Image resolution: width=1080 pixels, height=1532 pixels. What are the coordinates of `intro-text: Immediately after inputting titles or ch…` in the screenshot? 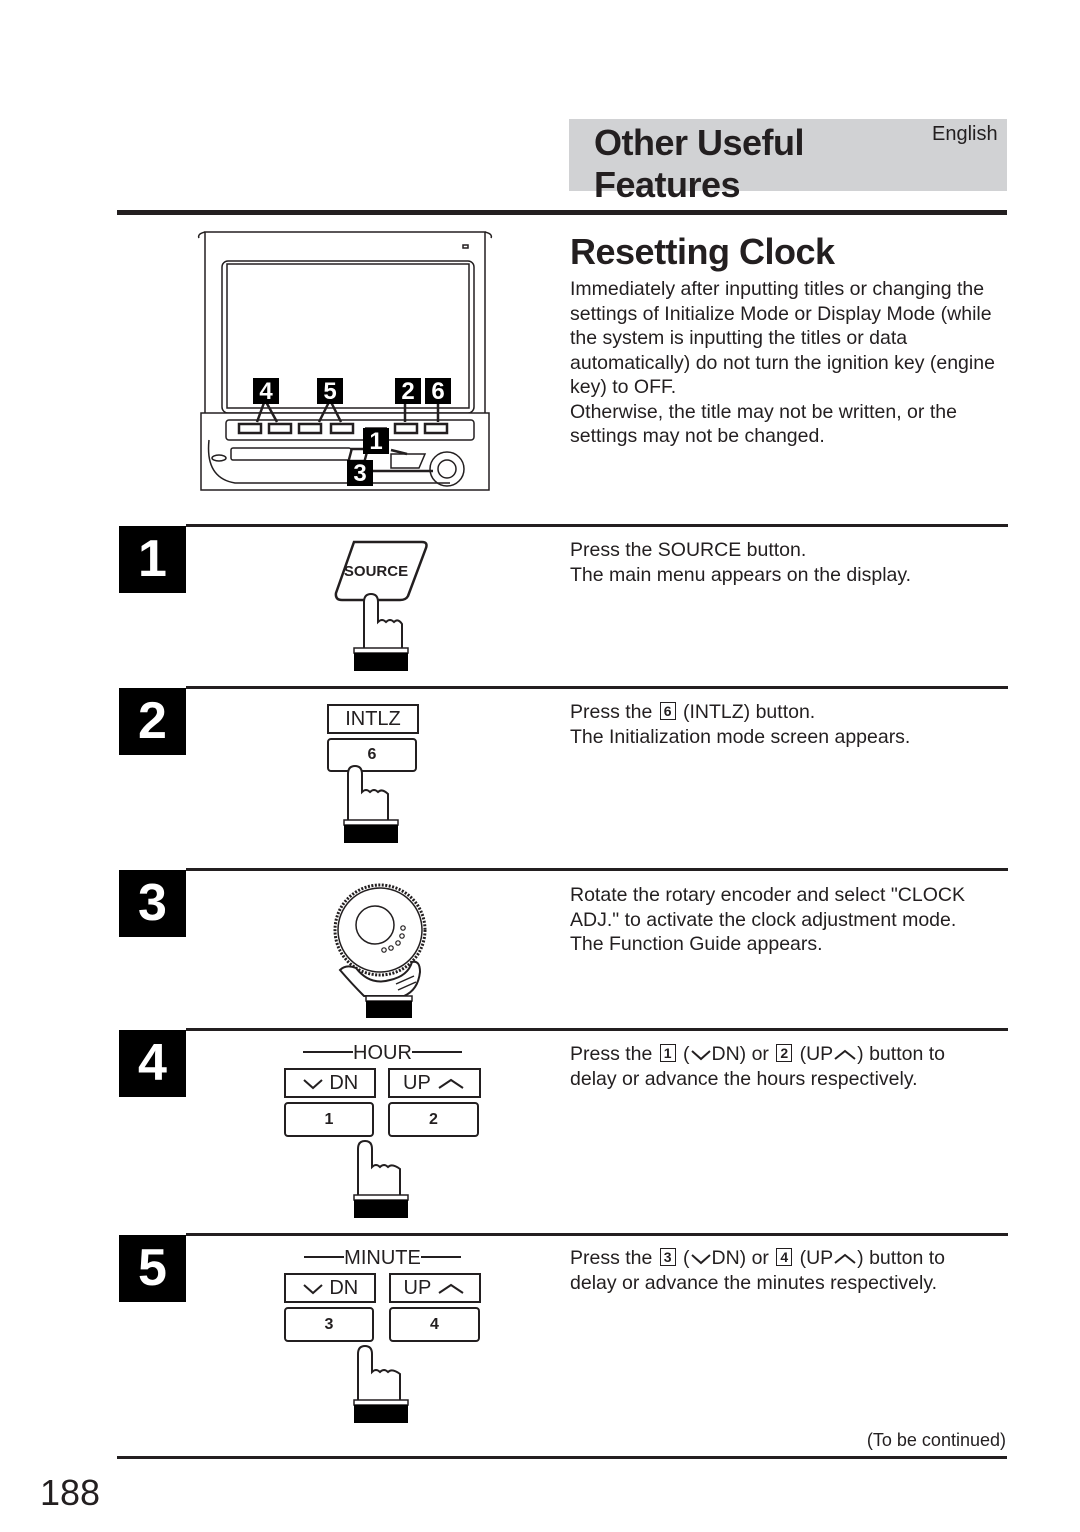 It's located at (792, 363).